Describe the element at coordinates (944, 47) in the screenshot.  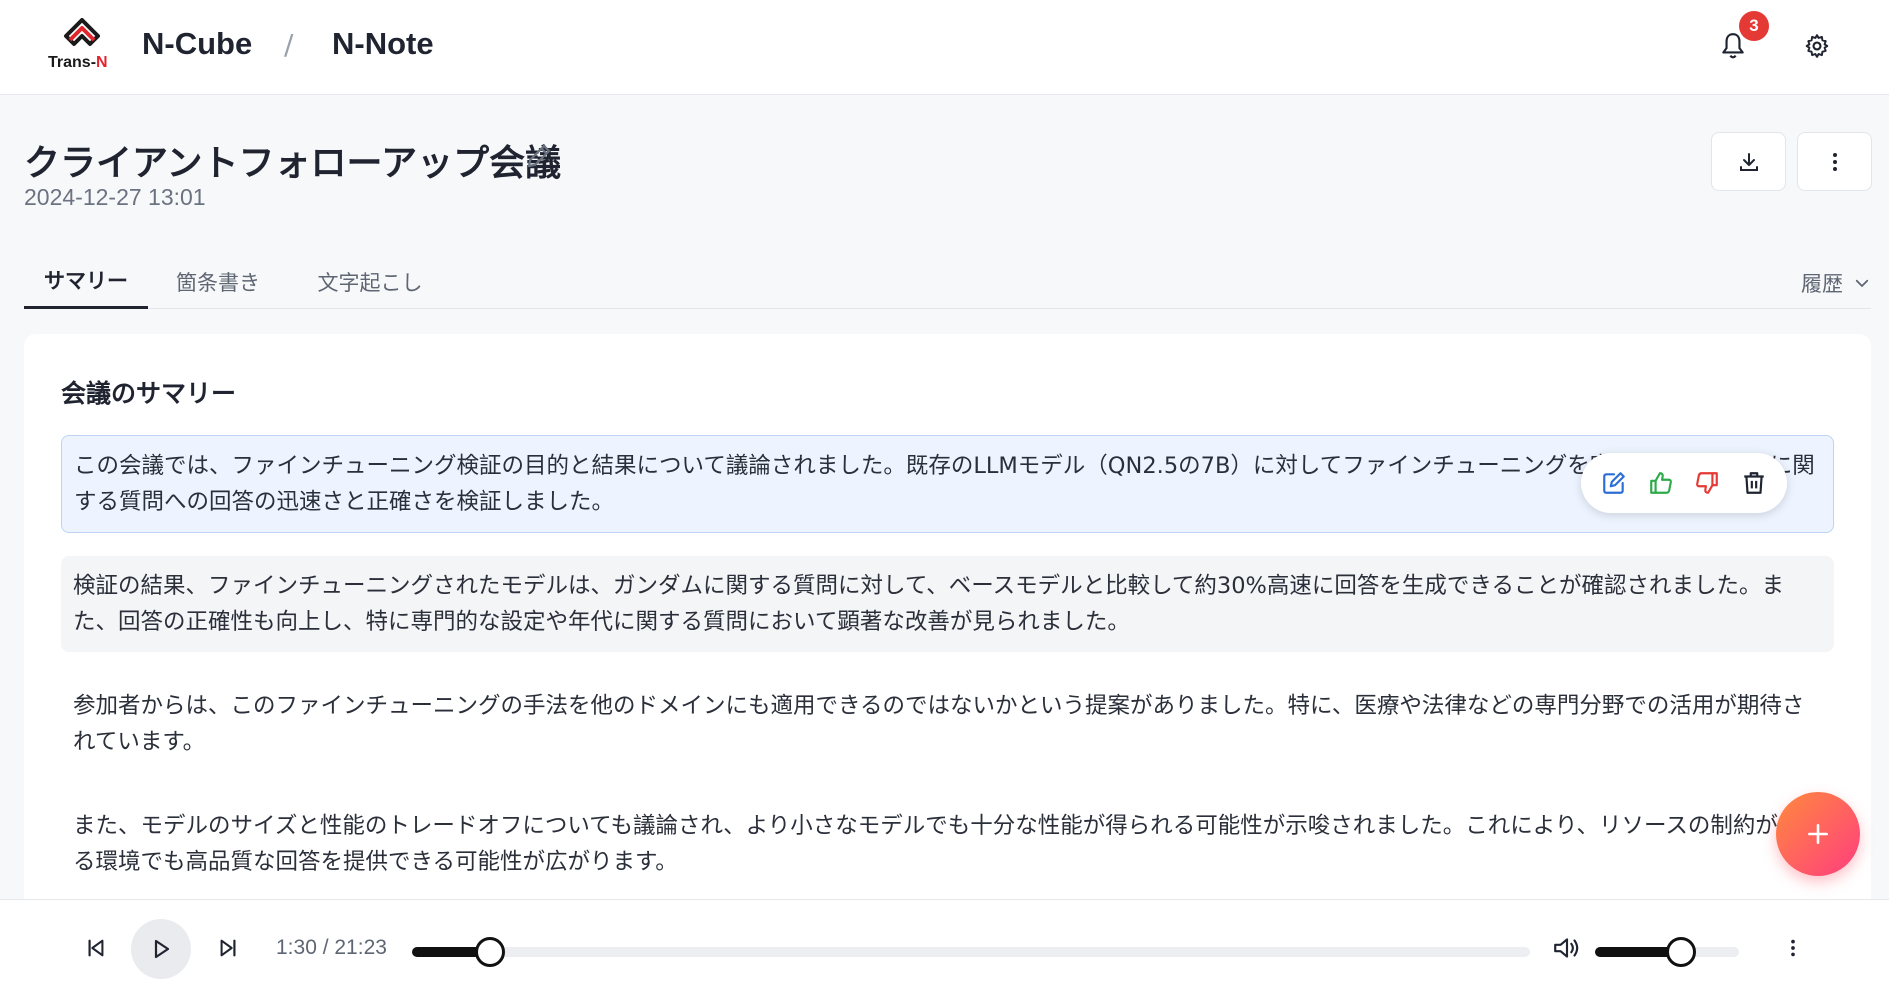
I see `top-bar: Trans-N N-Cube / N-Note 3` at that location.